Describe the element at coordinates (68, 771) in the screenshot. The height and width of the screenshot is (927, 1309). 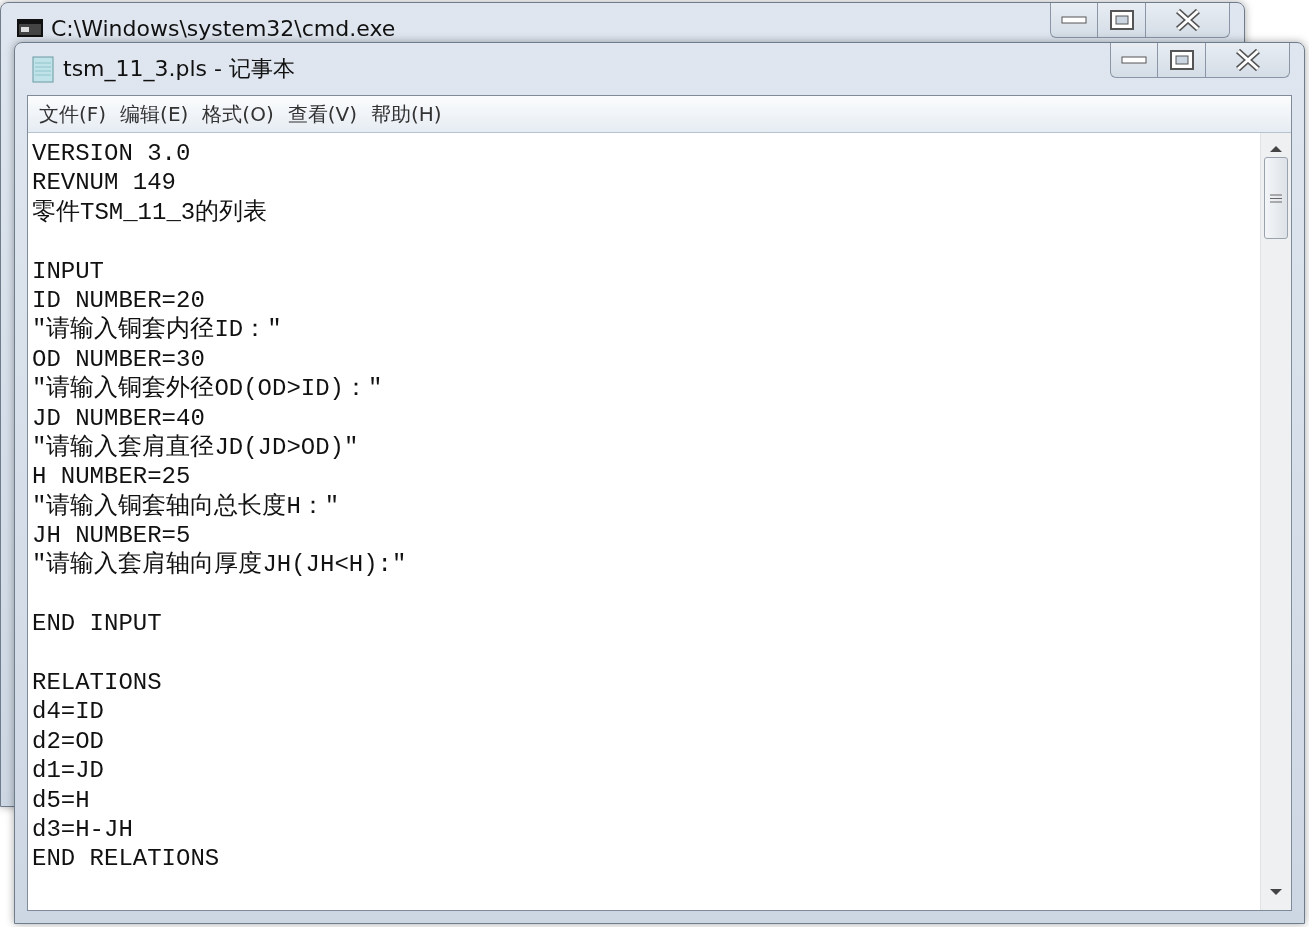
I see `text-line: d1=JD` at that location.